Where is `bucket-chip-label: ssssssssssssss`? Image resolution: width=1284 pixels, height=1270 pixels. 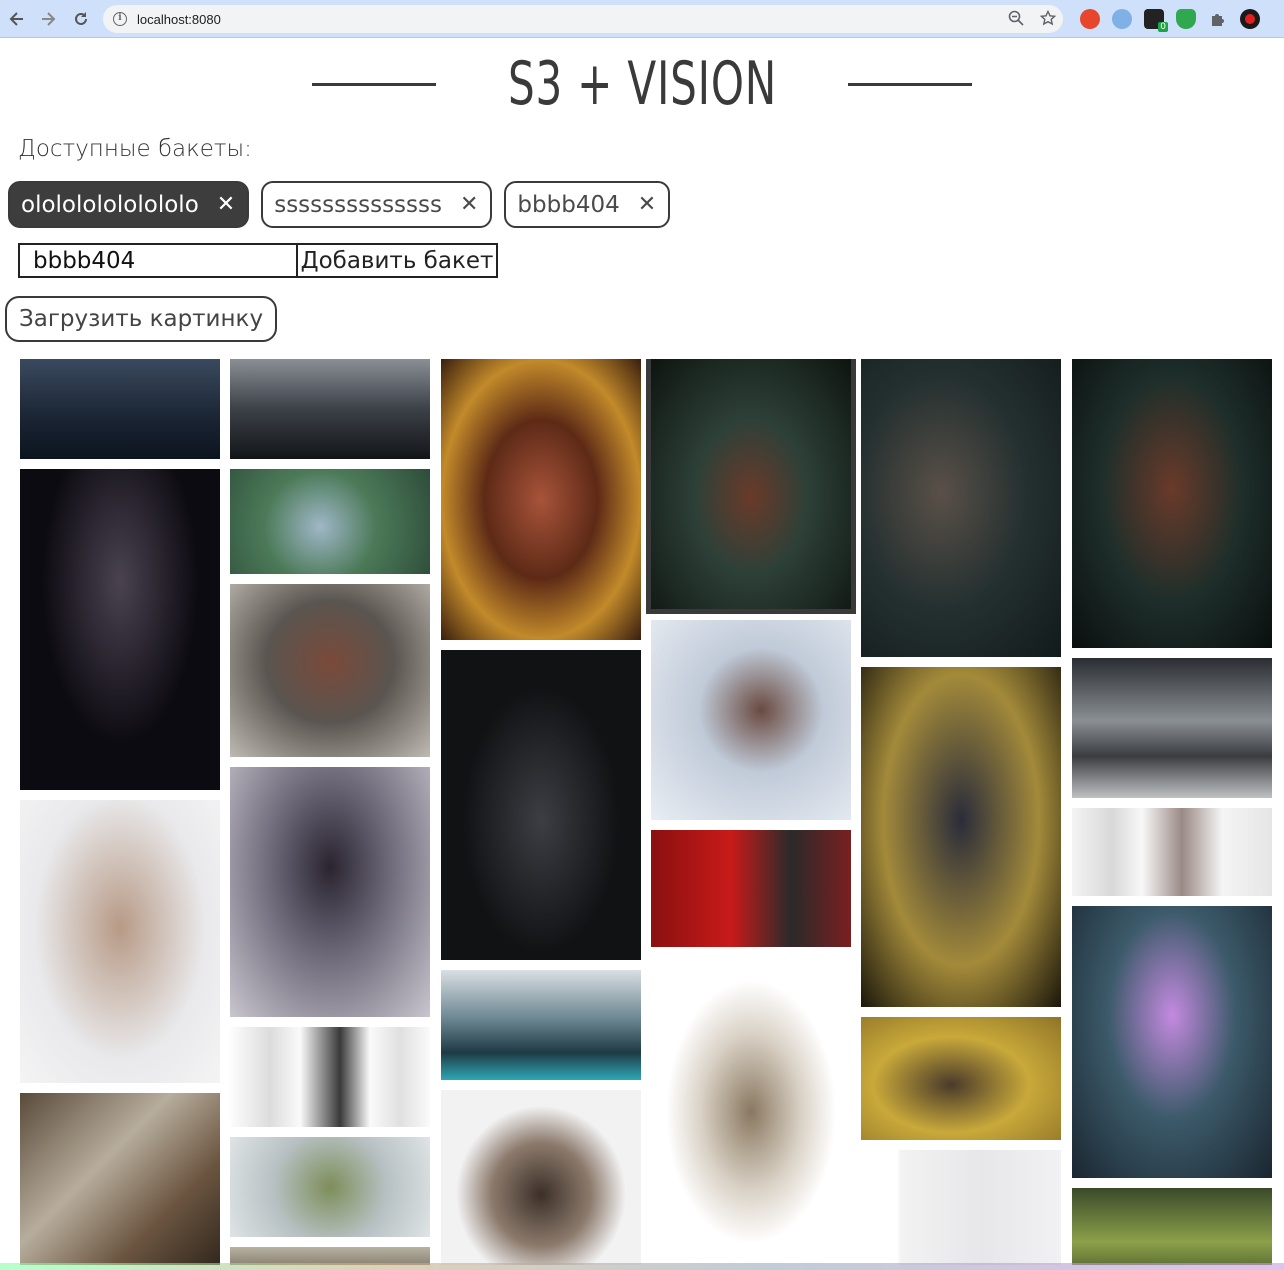
bucket-chip-label: ssssssssssssss is located at coordinates (358, 204).